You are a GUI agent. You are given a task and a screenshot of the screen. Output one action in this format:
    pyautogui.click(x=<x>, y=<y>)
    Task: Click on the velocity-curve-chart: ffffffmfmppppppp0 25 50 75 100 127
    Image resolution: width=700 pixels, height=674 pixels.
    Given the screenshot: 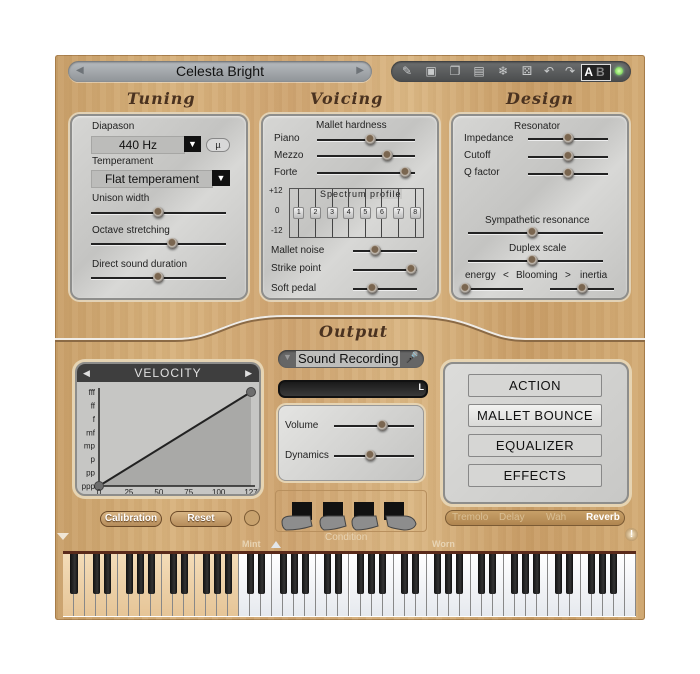 What is the action you would take?
    pyautogui.click(x=168, y=438)
    